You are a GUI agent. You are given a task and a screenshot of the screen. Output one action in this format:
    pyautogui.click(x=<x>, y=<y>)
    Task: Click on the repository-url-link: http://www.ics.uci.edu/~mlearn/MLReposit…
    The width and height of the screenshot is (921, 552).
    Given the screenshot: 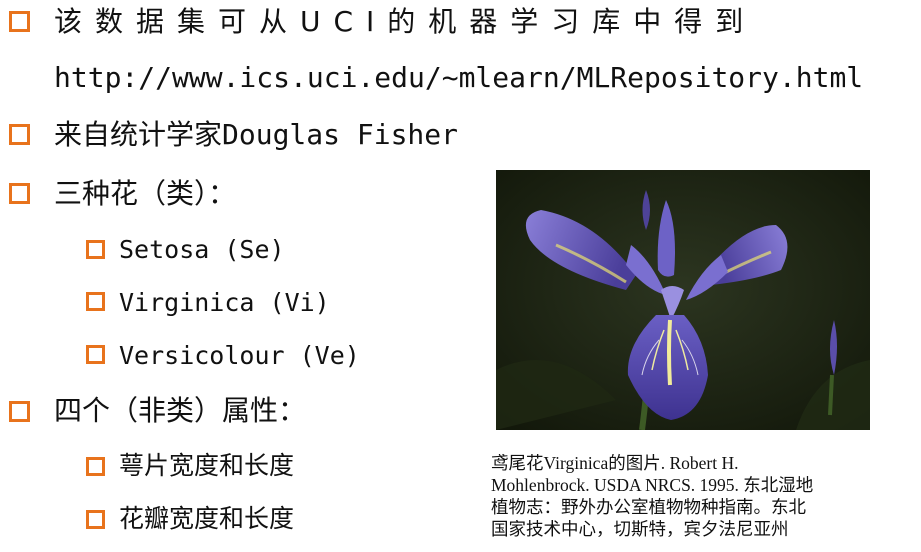 What is the action you would take?
    pyautogui.click(x=458, y=78)
    